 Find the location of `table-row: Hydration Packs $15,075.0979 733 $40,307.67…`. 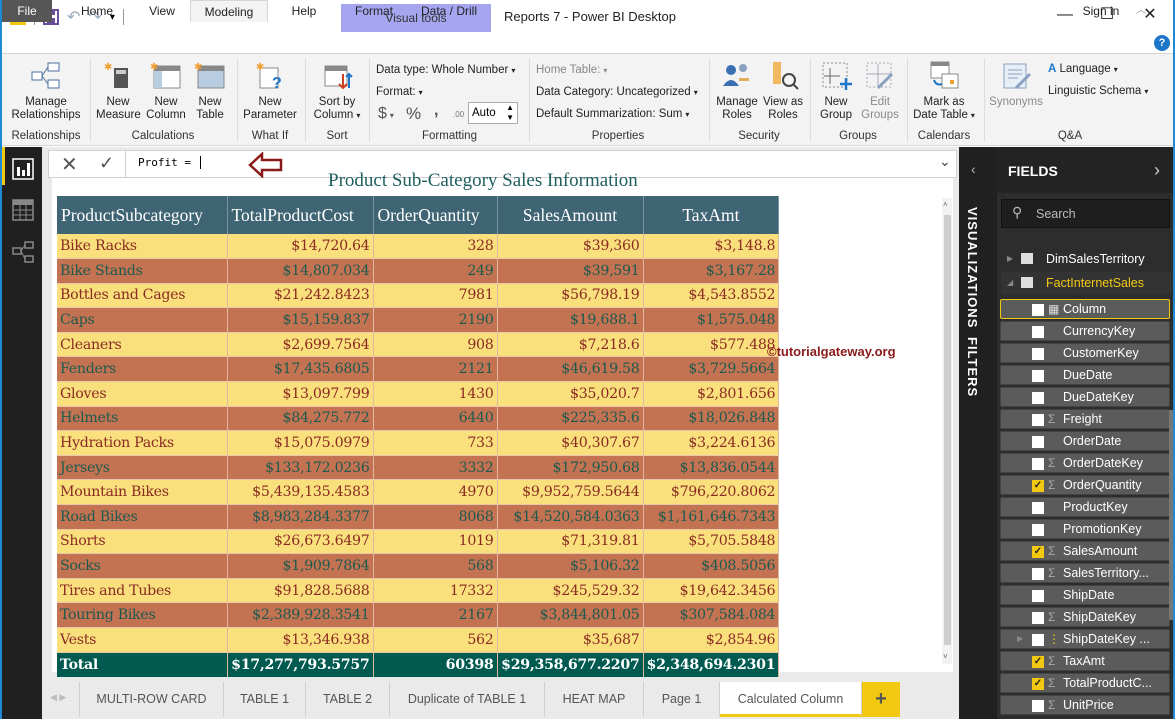

table-row: Hydration Packs $15,075.0979 733 $40,307.67… is located at coordinates (418, 443).